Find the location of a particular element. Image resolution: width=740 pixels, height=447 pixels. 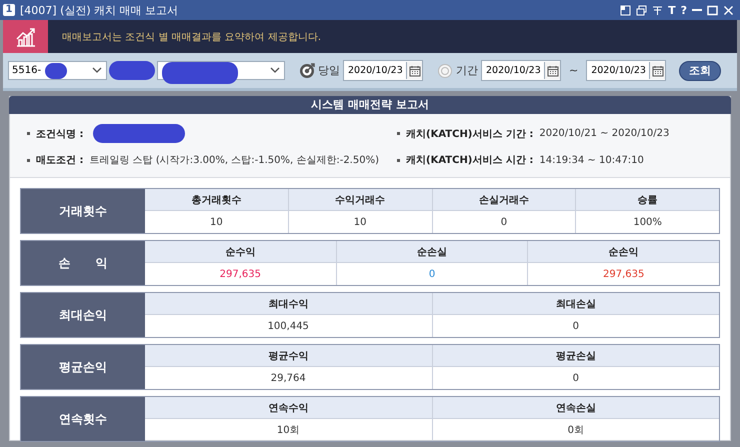

maximize-icon is located at coordinates (712, 10).